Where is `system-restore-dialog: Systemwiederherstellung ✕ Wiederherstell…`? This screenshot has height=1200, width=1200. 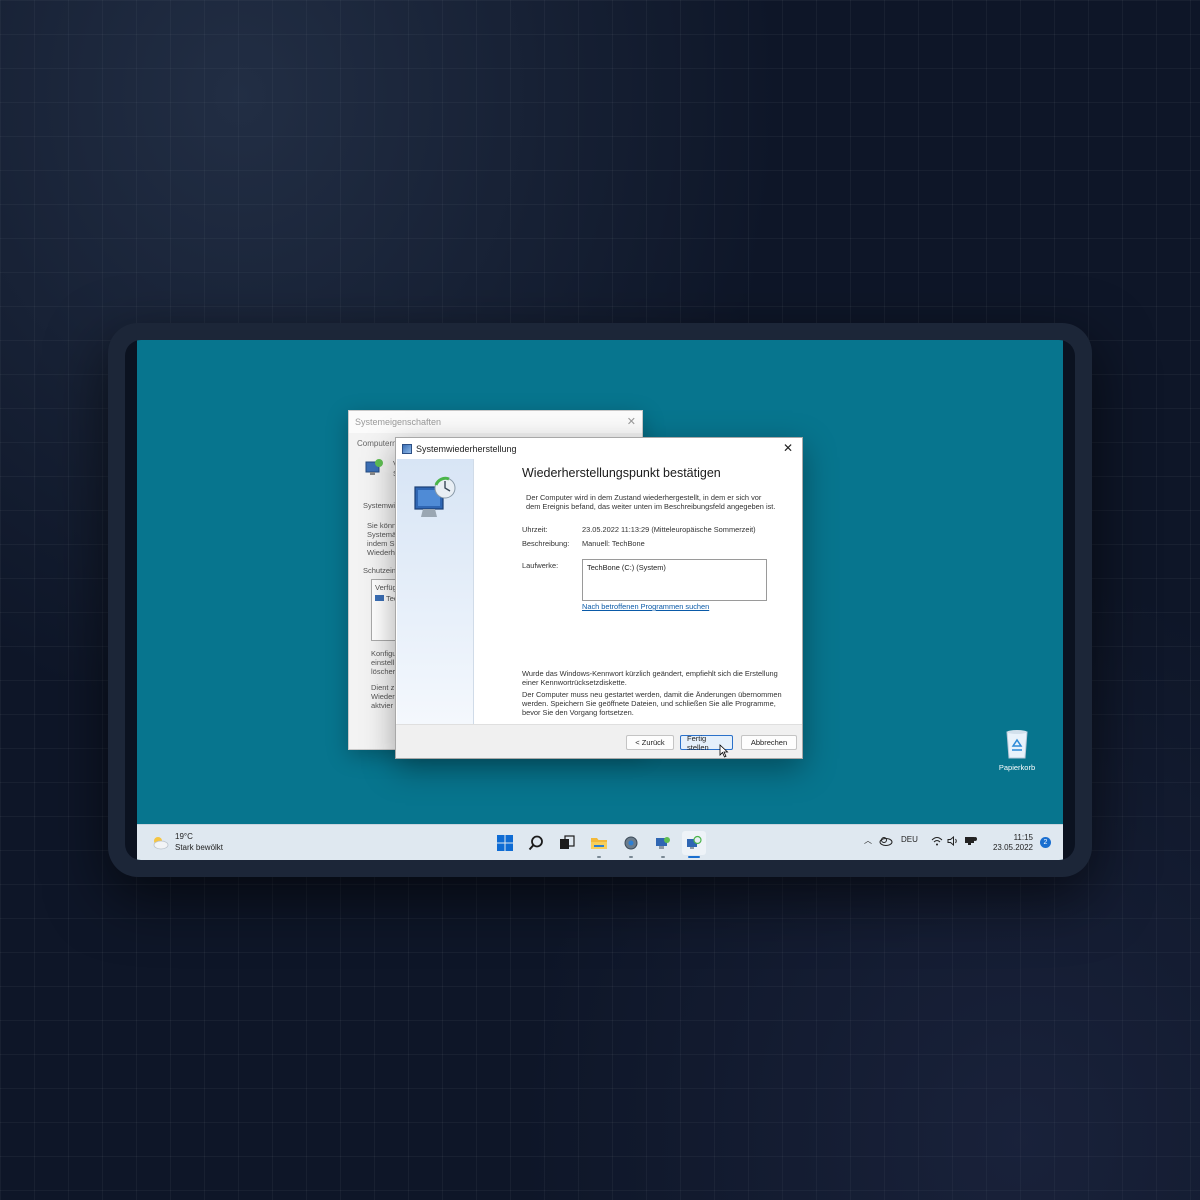
system-restore-dialog: Systemwiederherstellung ✕ Wiederherstell… is located at coordinates (599, 598).